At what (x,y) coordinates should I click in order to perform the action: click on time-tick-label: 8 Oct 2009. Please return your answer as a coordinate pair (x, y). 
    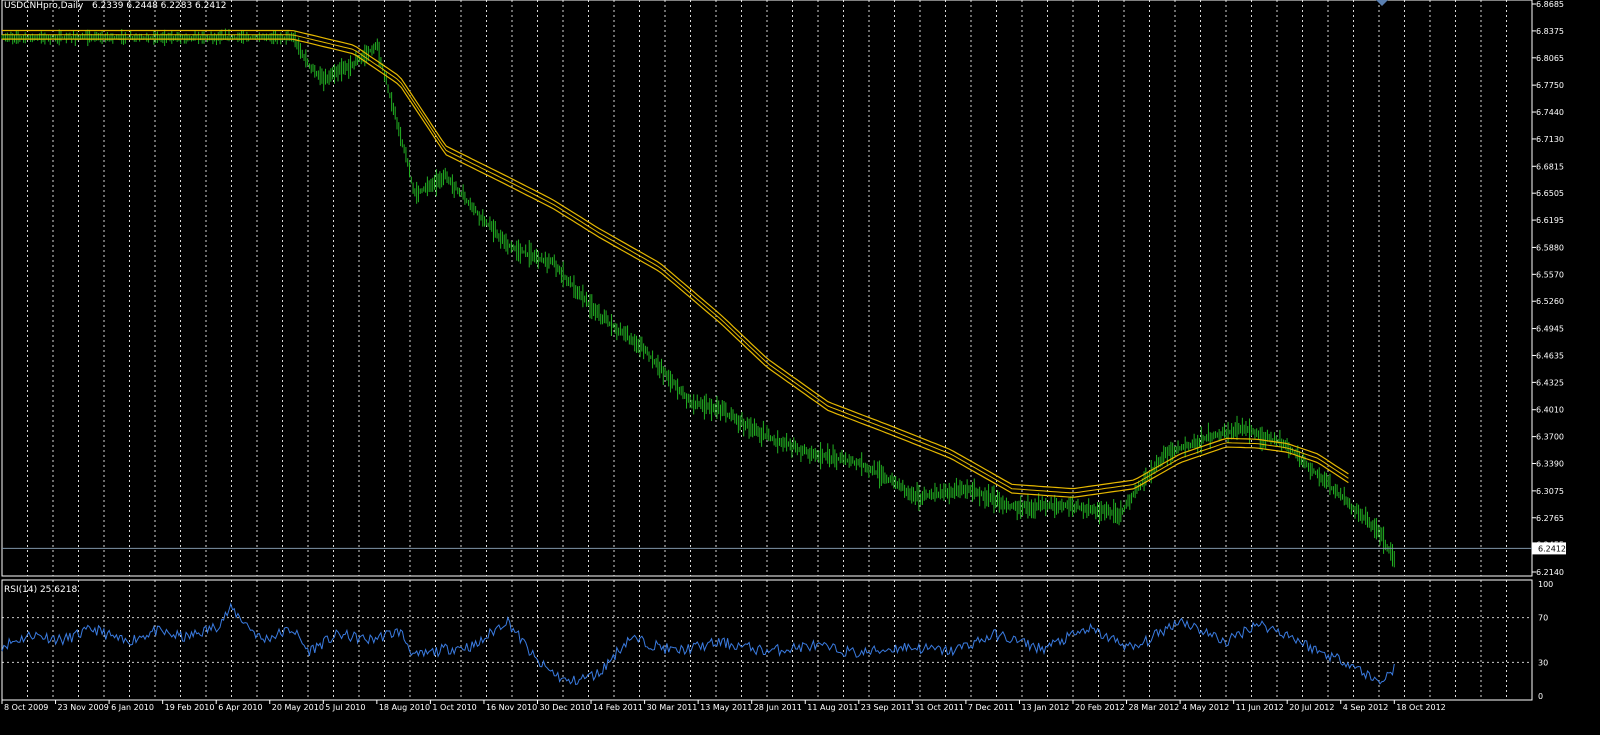
    Looking at the image, I should click on (26, 707).